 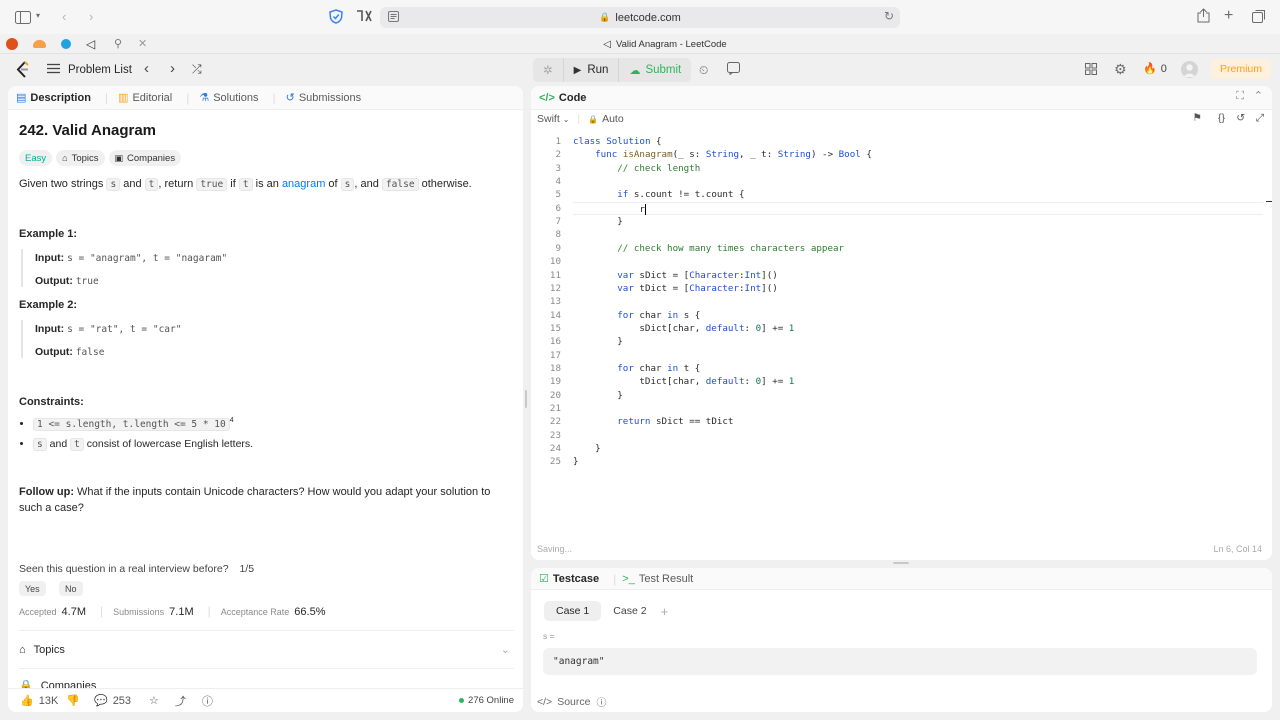 I want to click on vertical-resize-handle, so click(x=526, y=399).